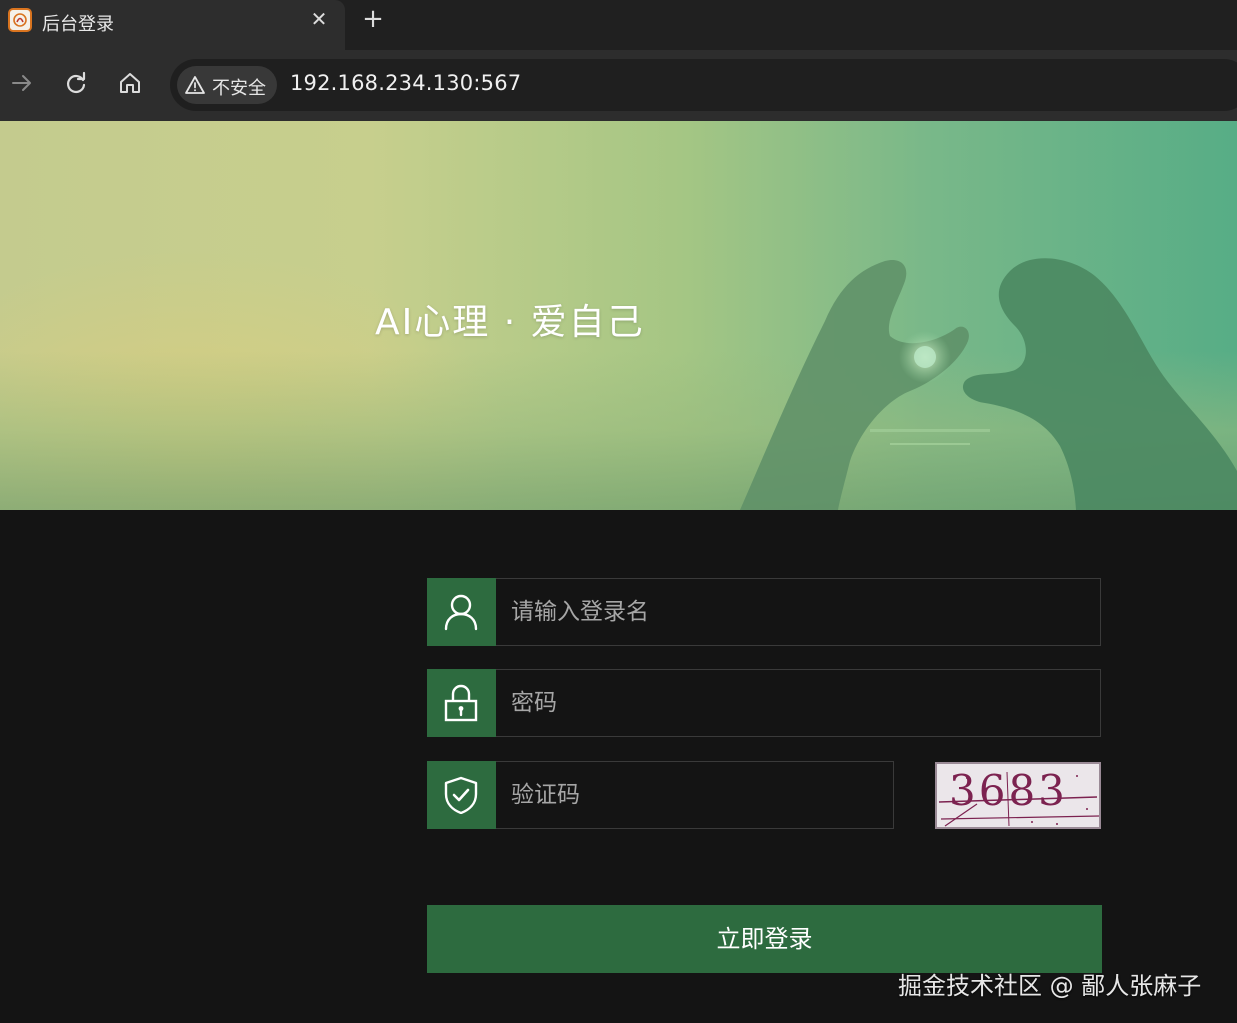  I want to click on reload-icon, so click(76, 82).